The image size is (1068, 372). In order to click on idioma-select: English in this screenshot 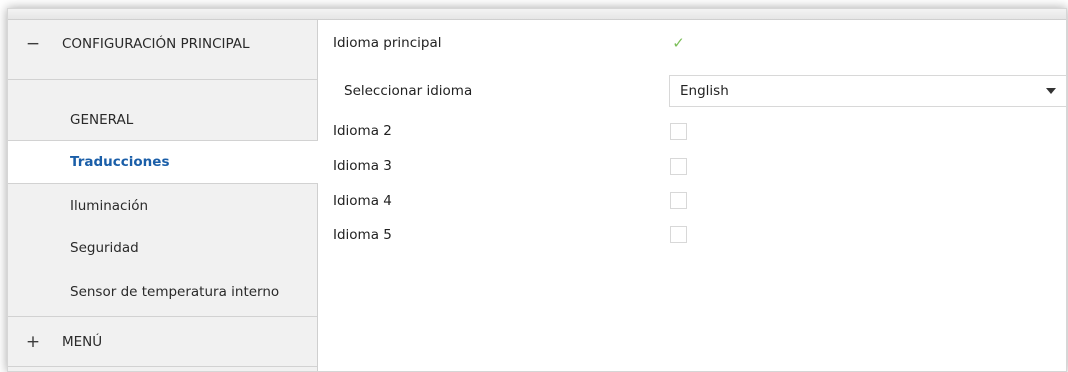, I will do `click(868, 91)`.